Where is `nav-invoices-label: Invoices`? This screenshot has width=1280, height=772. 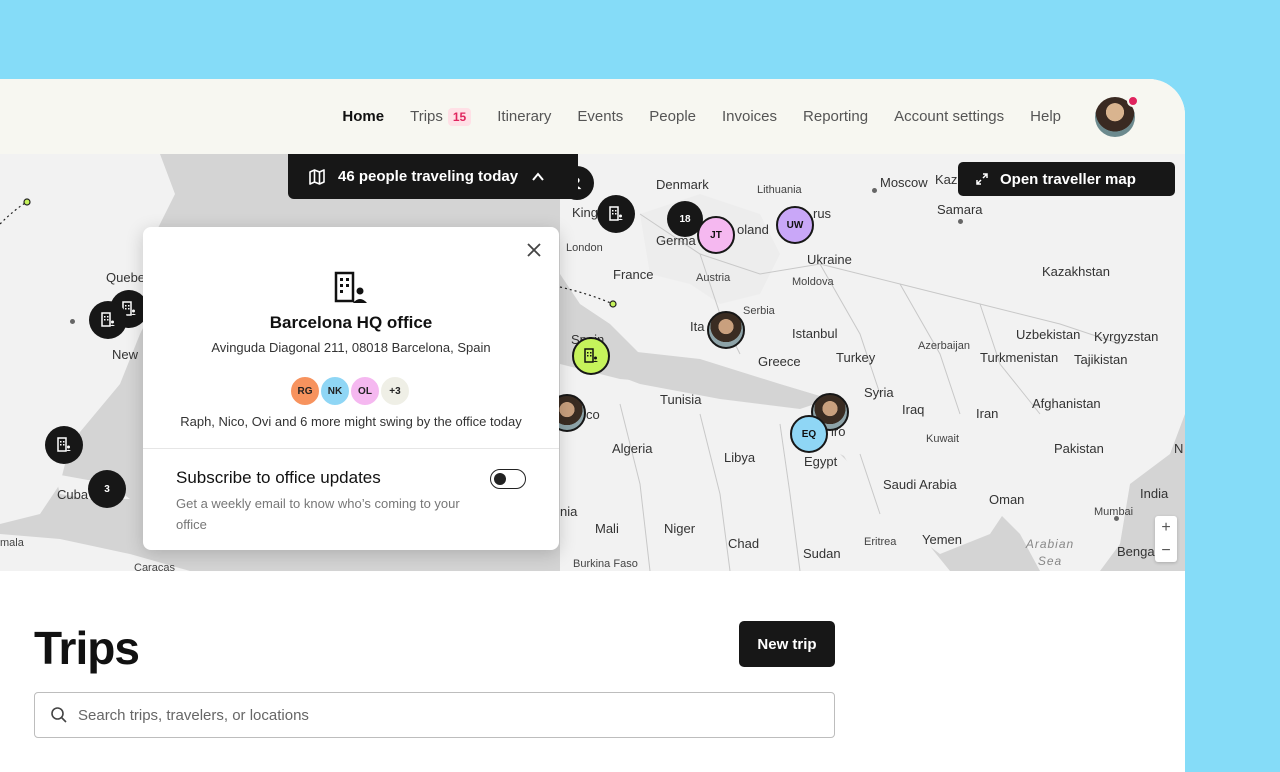
nav-invoices-label: Invoices is located at coordinates (750, 116).